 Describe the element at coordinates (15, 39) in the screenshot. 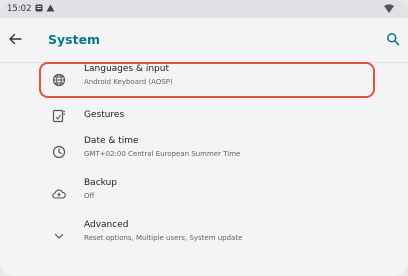

I see `arrow-back-icon` at that location.